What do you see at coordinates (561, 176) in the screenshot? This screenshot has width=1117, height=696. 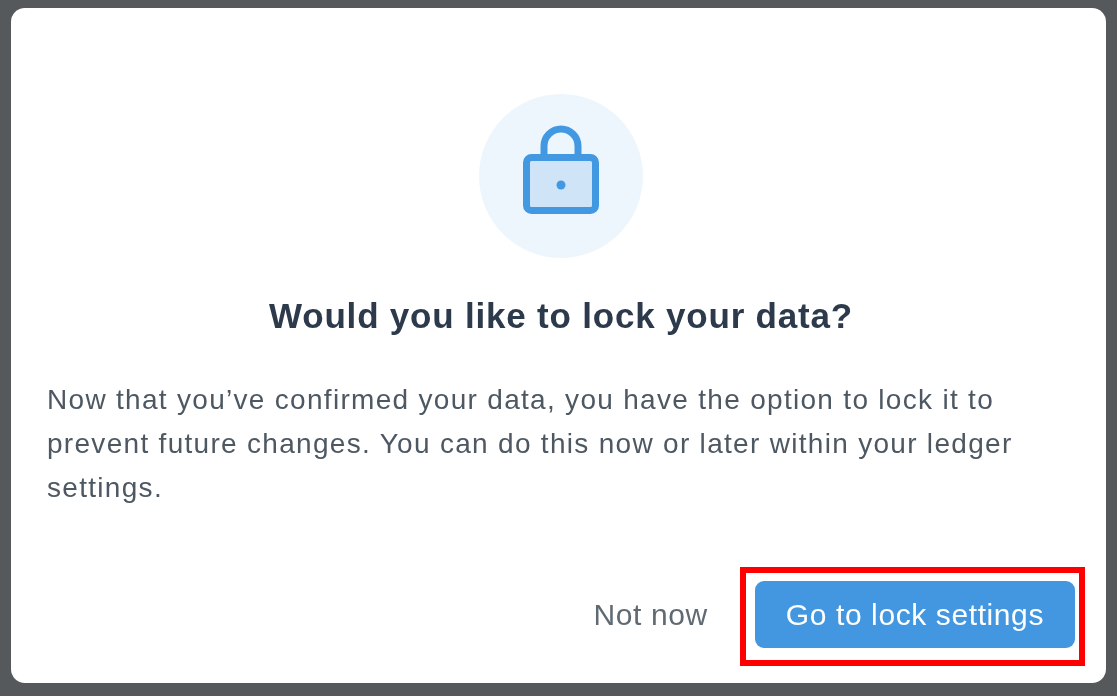 I see `lock-icon` at bounding box center [561, 176].